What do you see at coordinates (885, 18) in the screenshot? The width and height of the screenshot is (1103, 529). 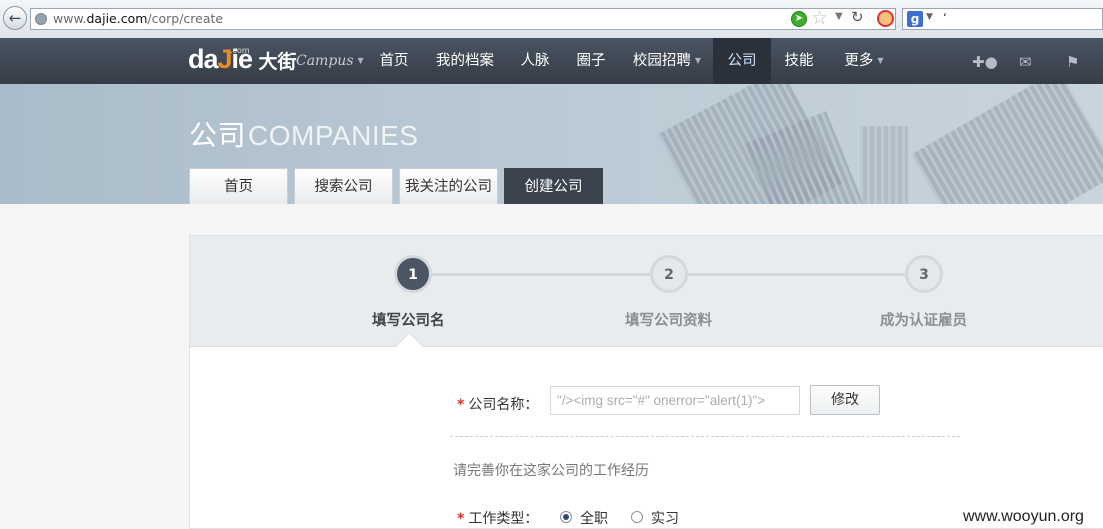 I see `block-script-icon` at bounding box center [885, 18].